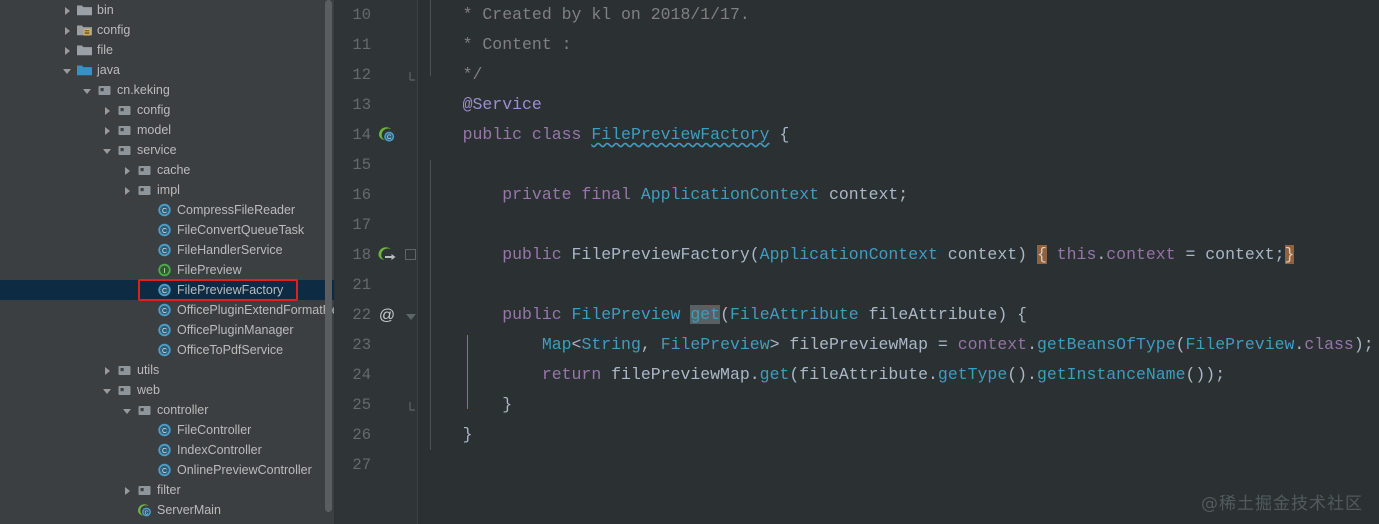 Image resolution: width=1379 pixels, height=524 pixels. I want to click on code-line: 10 * Created by kl on 2018/1/17., so click(857, 15).